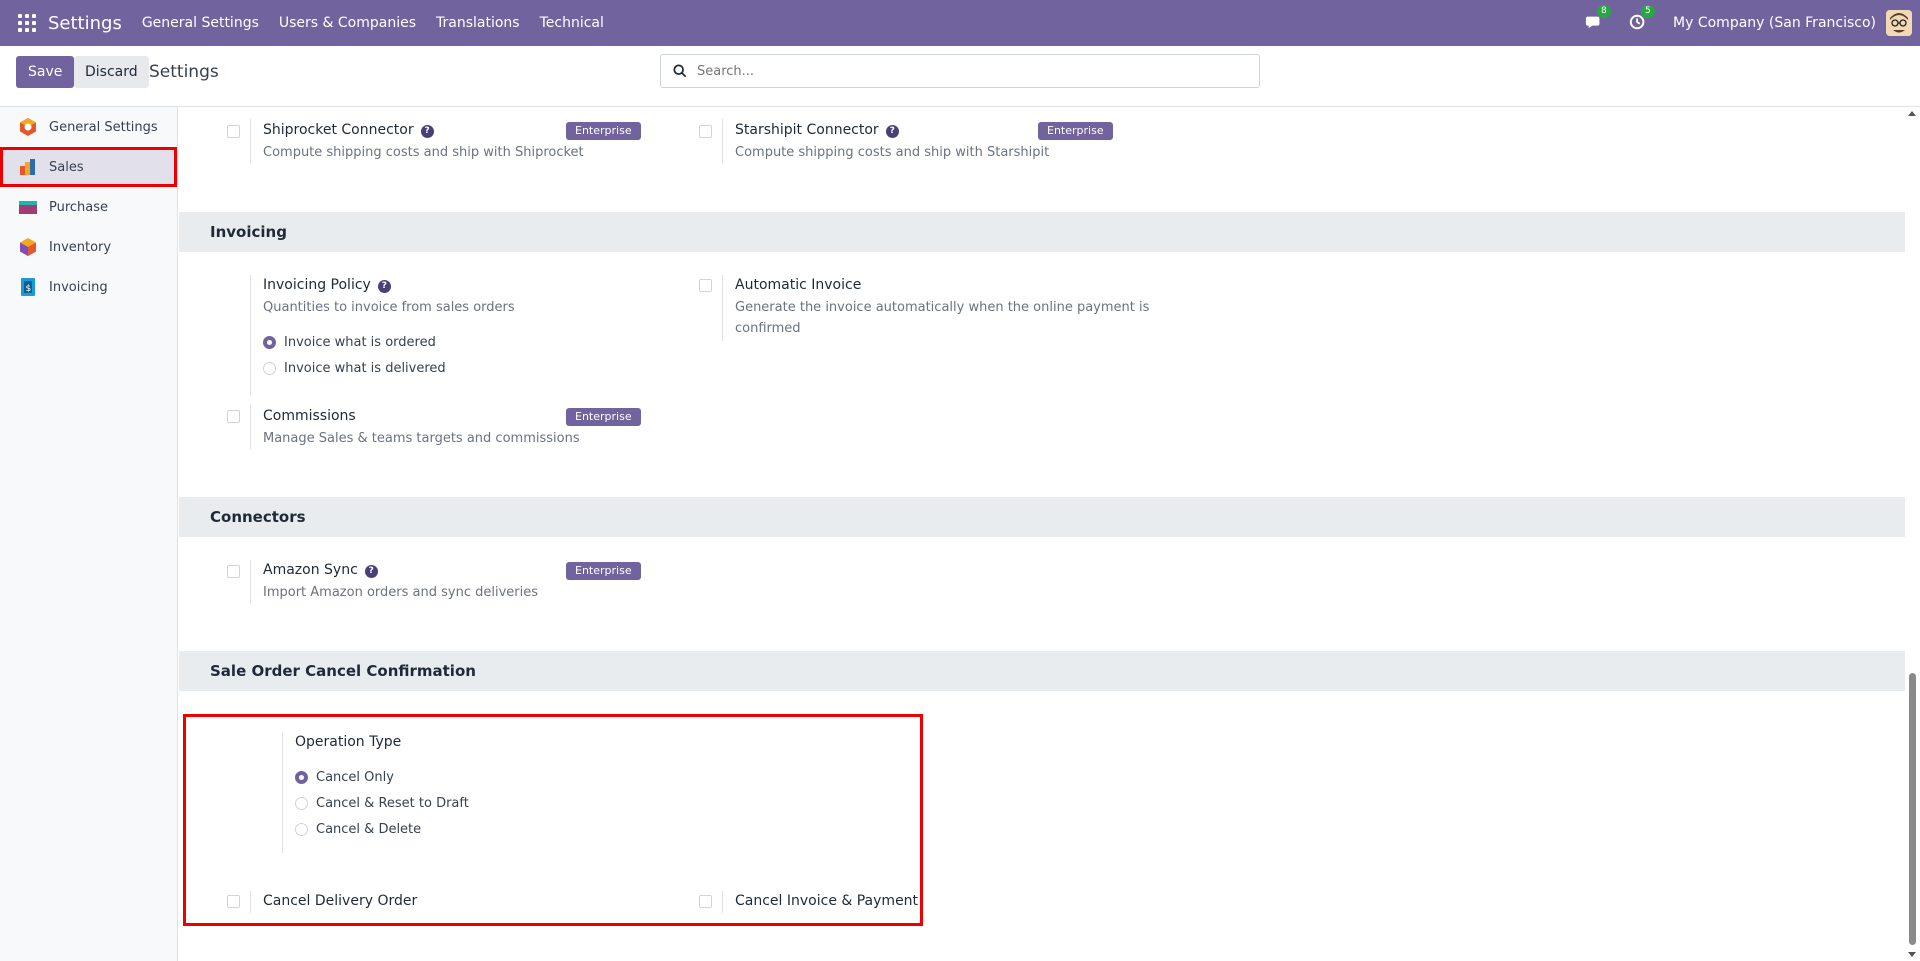 This screenshot has height=961, width=1920. I want to click on operation-type-title: Operation Type, so click(348, 742).